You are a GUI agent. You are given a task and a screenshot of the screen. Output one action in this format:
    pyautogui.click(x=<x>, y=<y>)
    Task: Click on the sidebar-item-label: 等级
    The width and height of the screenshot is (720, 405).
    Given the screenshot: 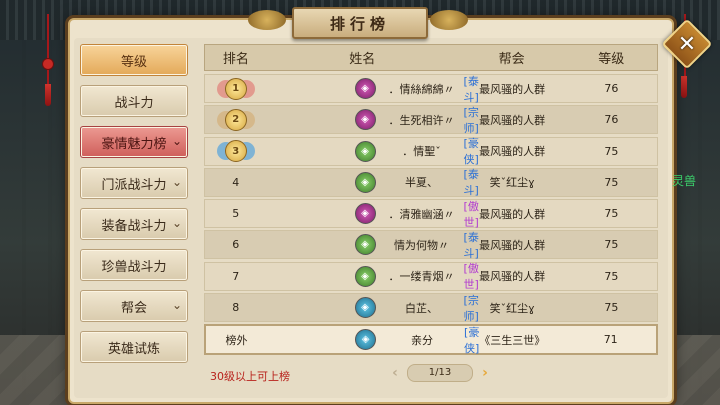 What is the action you would take?
    pyautogui.click(x=133, y=62)
    